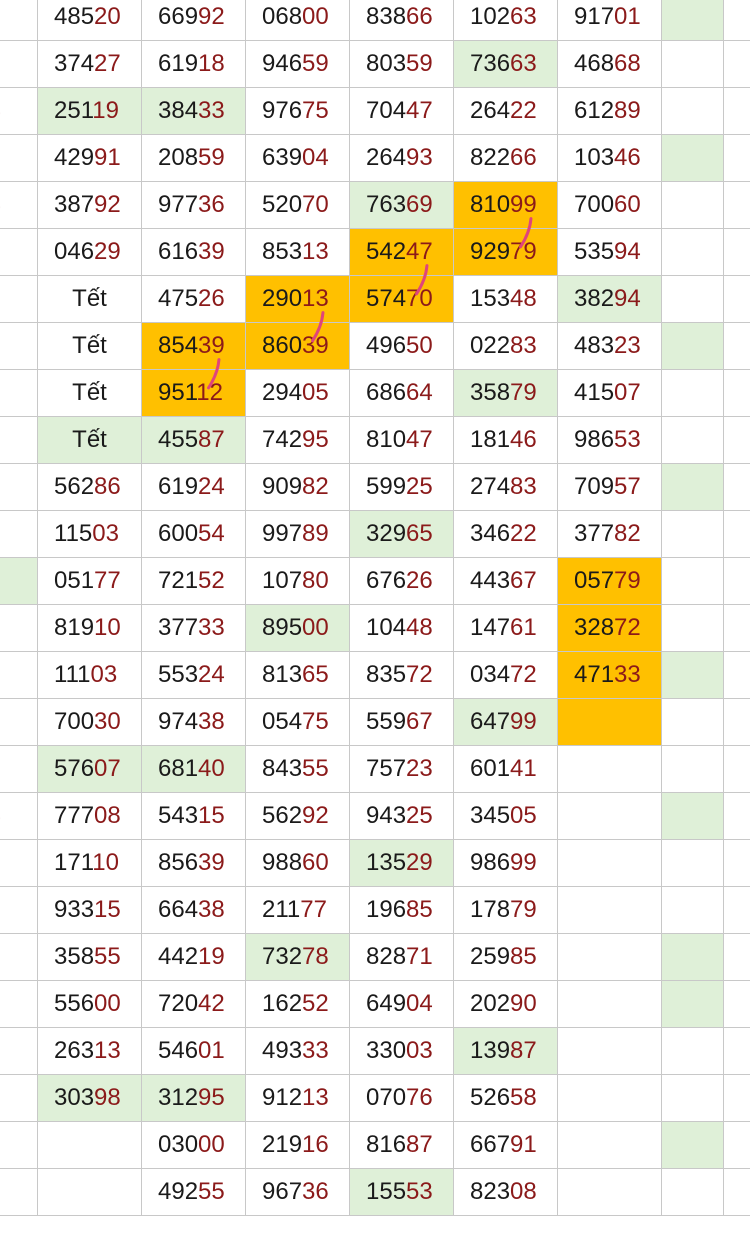 This screenshot has width=750, height=1238. Describe the element at coordinates (402, 346) in the screenshot. I see `table-cell: 49650` at that location.